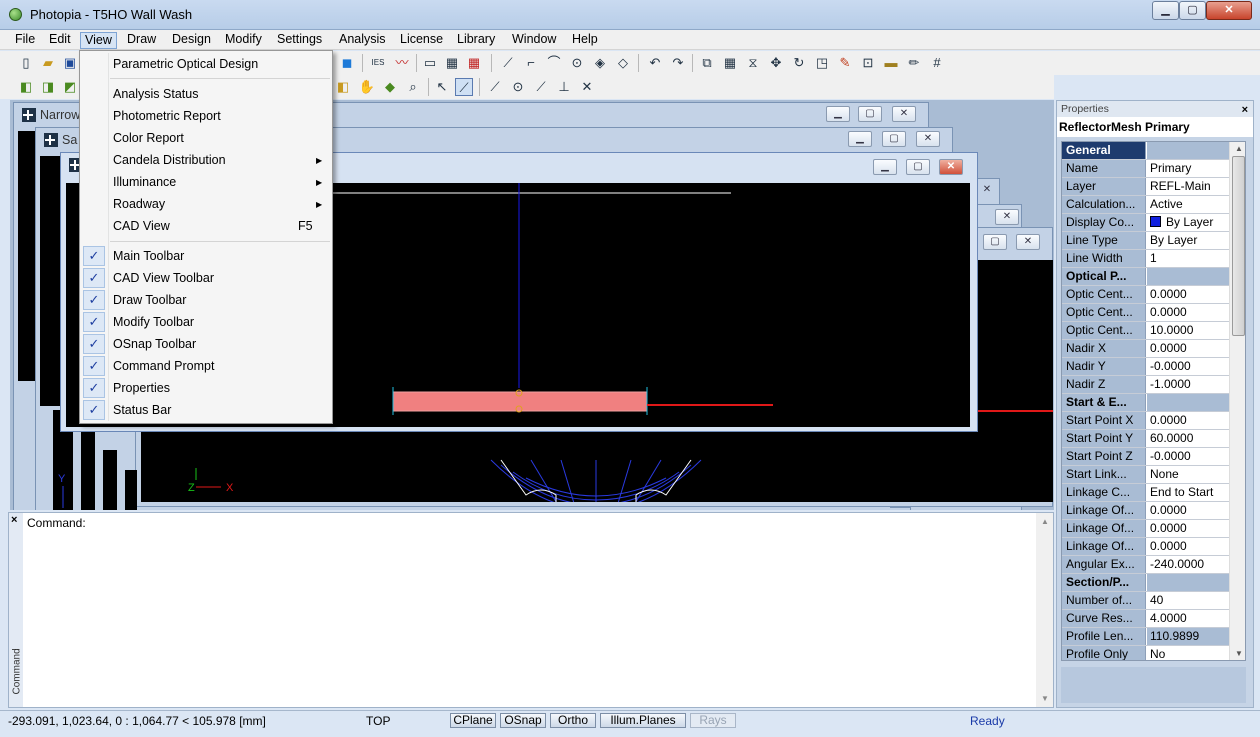  Describe the element at coordinates (452, 63) in the screenshot. I see `calculator-icon: ▦` at that location.